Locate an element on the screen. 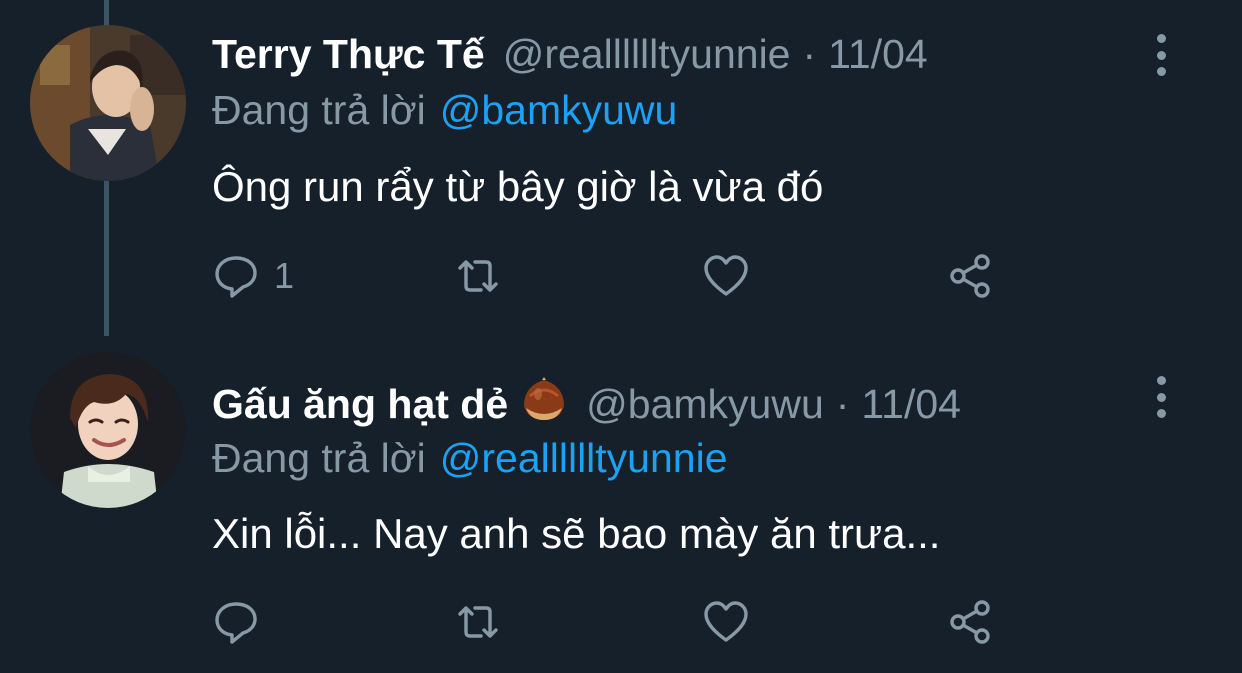 Image resolution: width=1242 pixels, height=673 pixels. tweet-header: Gấu ăng hạt dẻ @bamkyuwu · 11/04 is located at coordinates (586, 400).